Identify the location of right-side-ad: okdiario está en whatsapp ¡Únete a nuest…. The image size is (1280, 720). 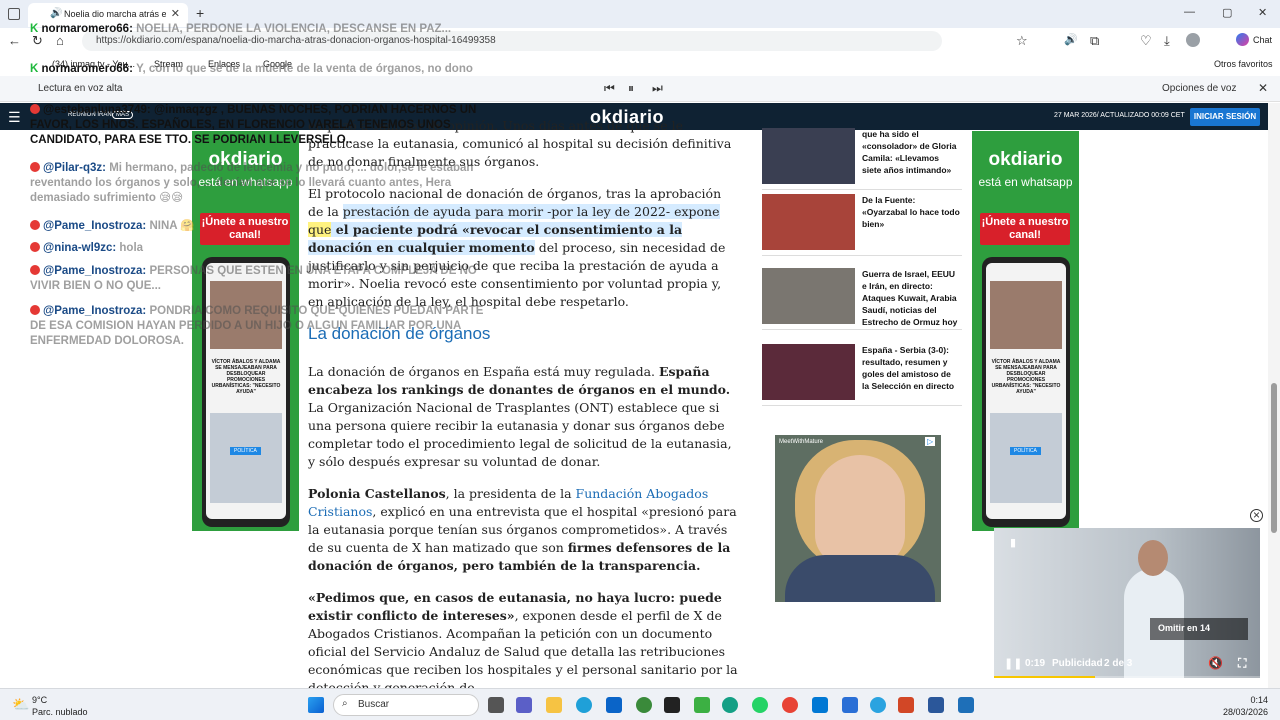
(1025, 331).